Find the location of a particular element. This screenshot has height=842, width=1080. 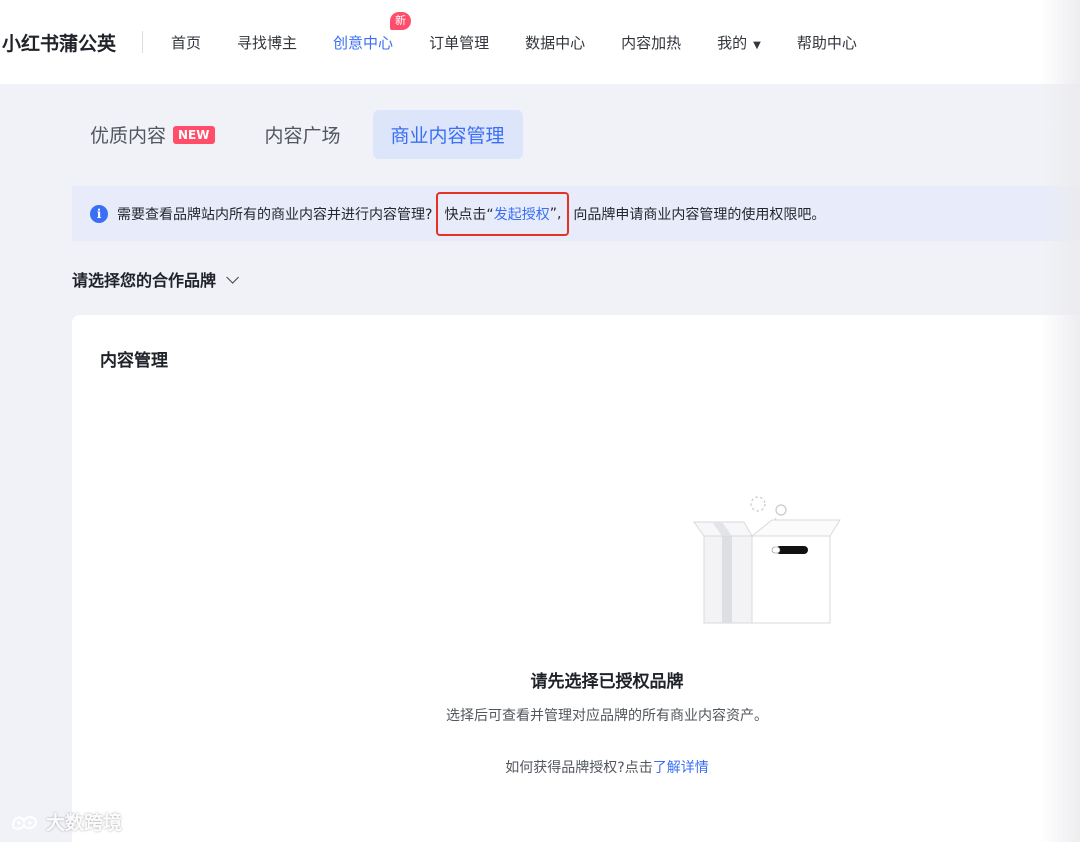

watermark-text: 大数跨境 is located at coordinates (84, 823).